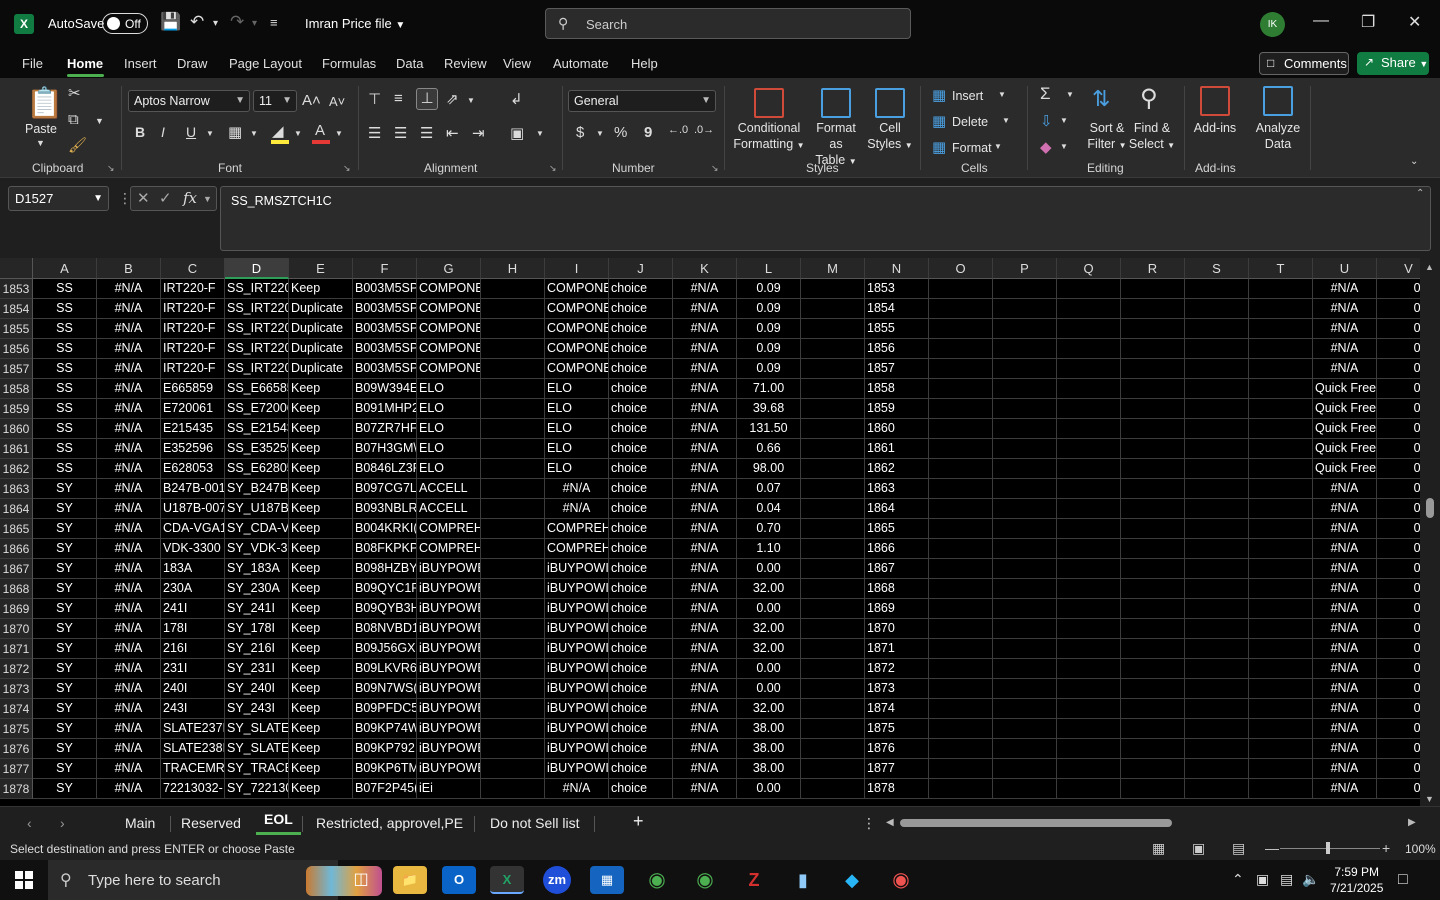  Describe the element at coordinates (193, 709) in the screenshot. I see `cell-c: 243I` at that location.